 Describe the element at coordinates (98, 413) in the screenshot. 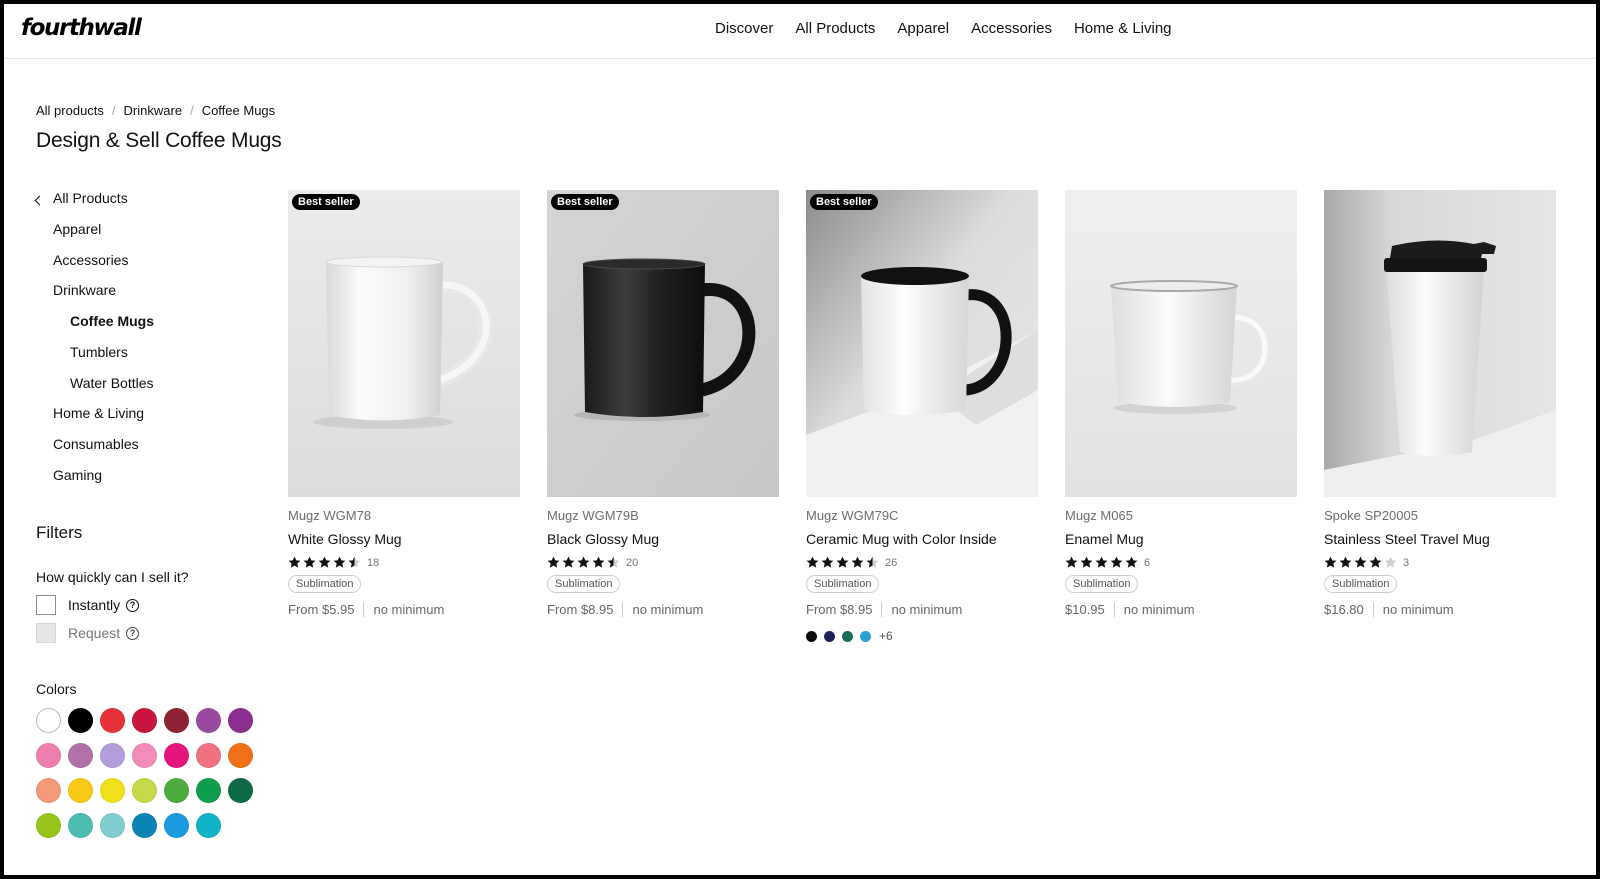

I see `sidebar-item-home-living: Home & Living` at that location.